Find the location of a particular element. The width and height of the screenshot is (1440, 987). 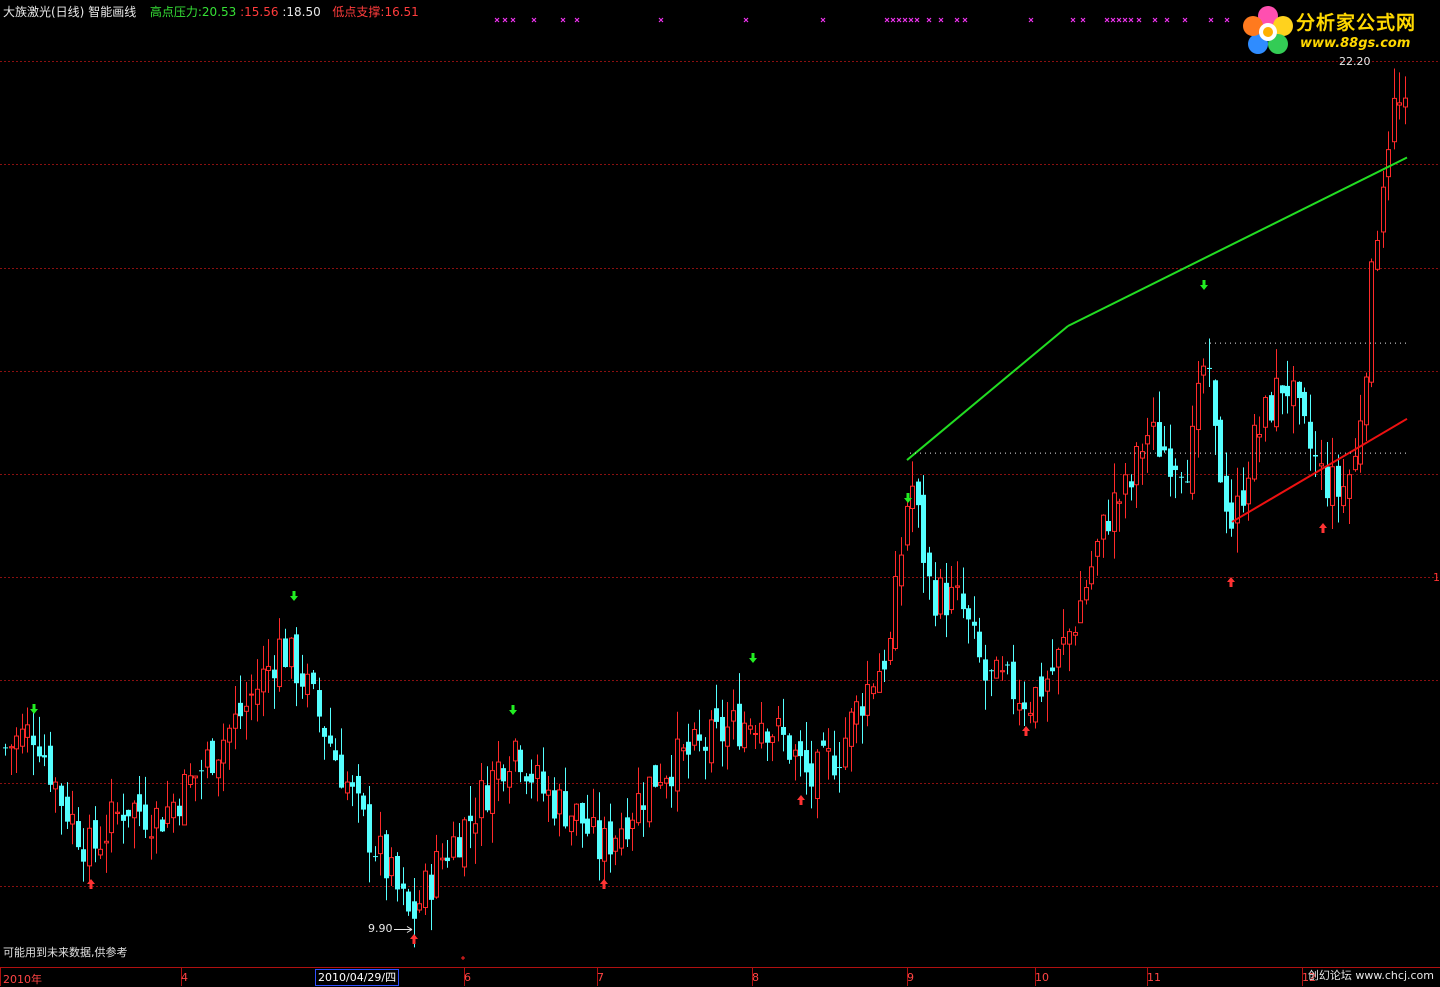

x-label-month-6: 6 is located at coordinates (467, 977).